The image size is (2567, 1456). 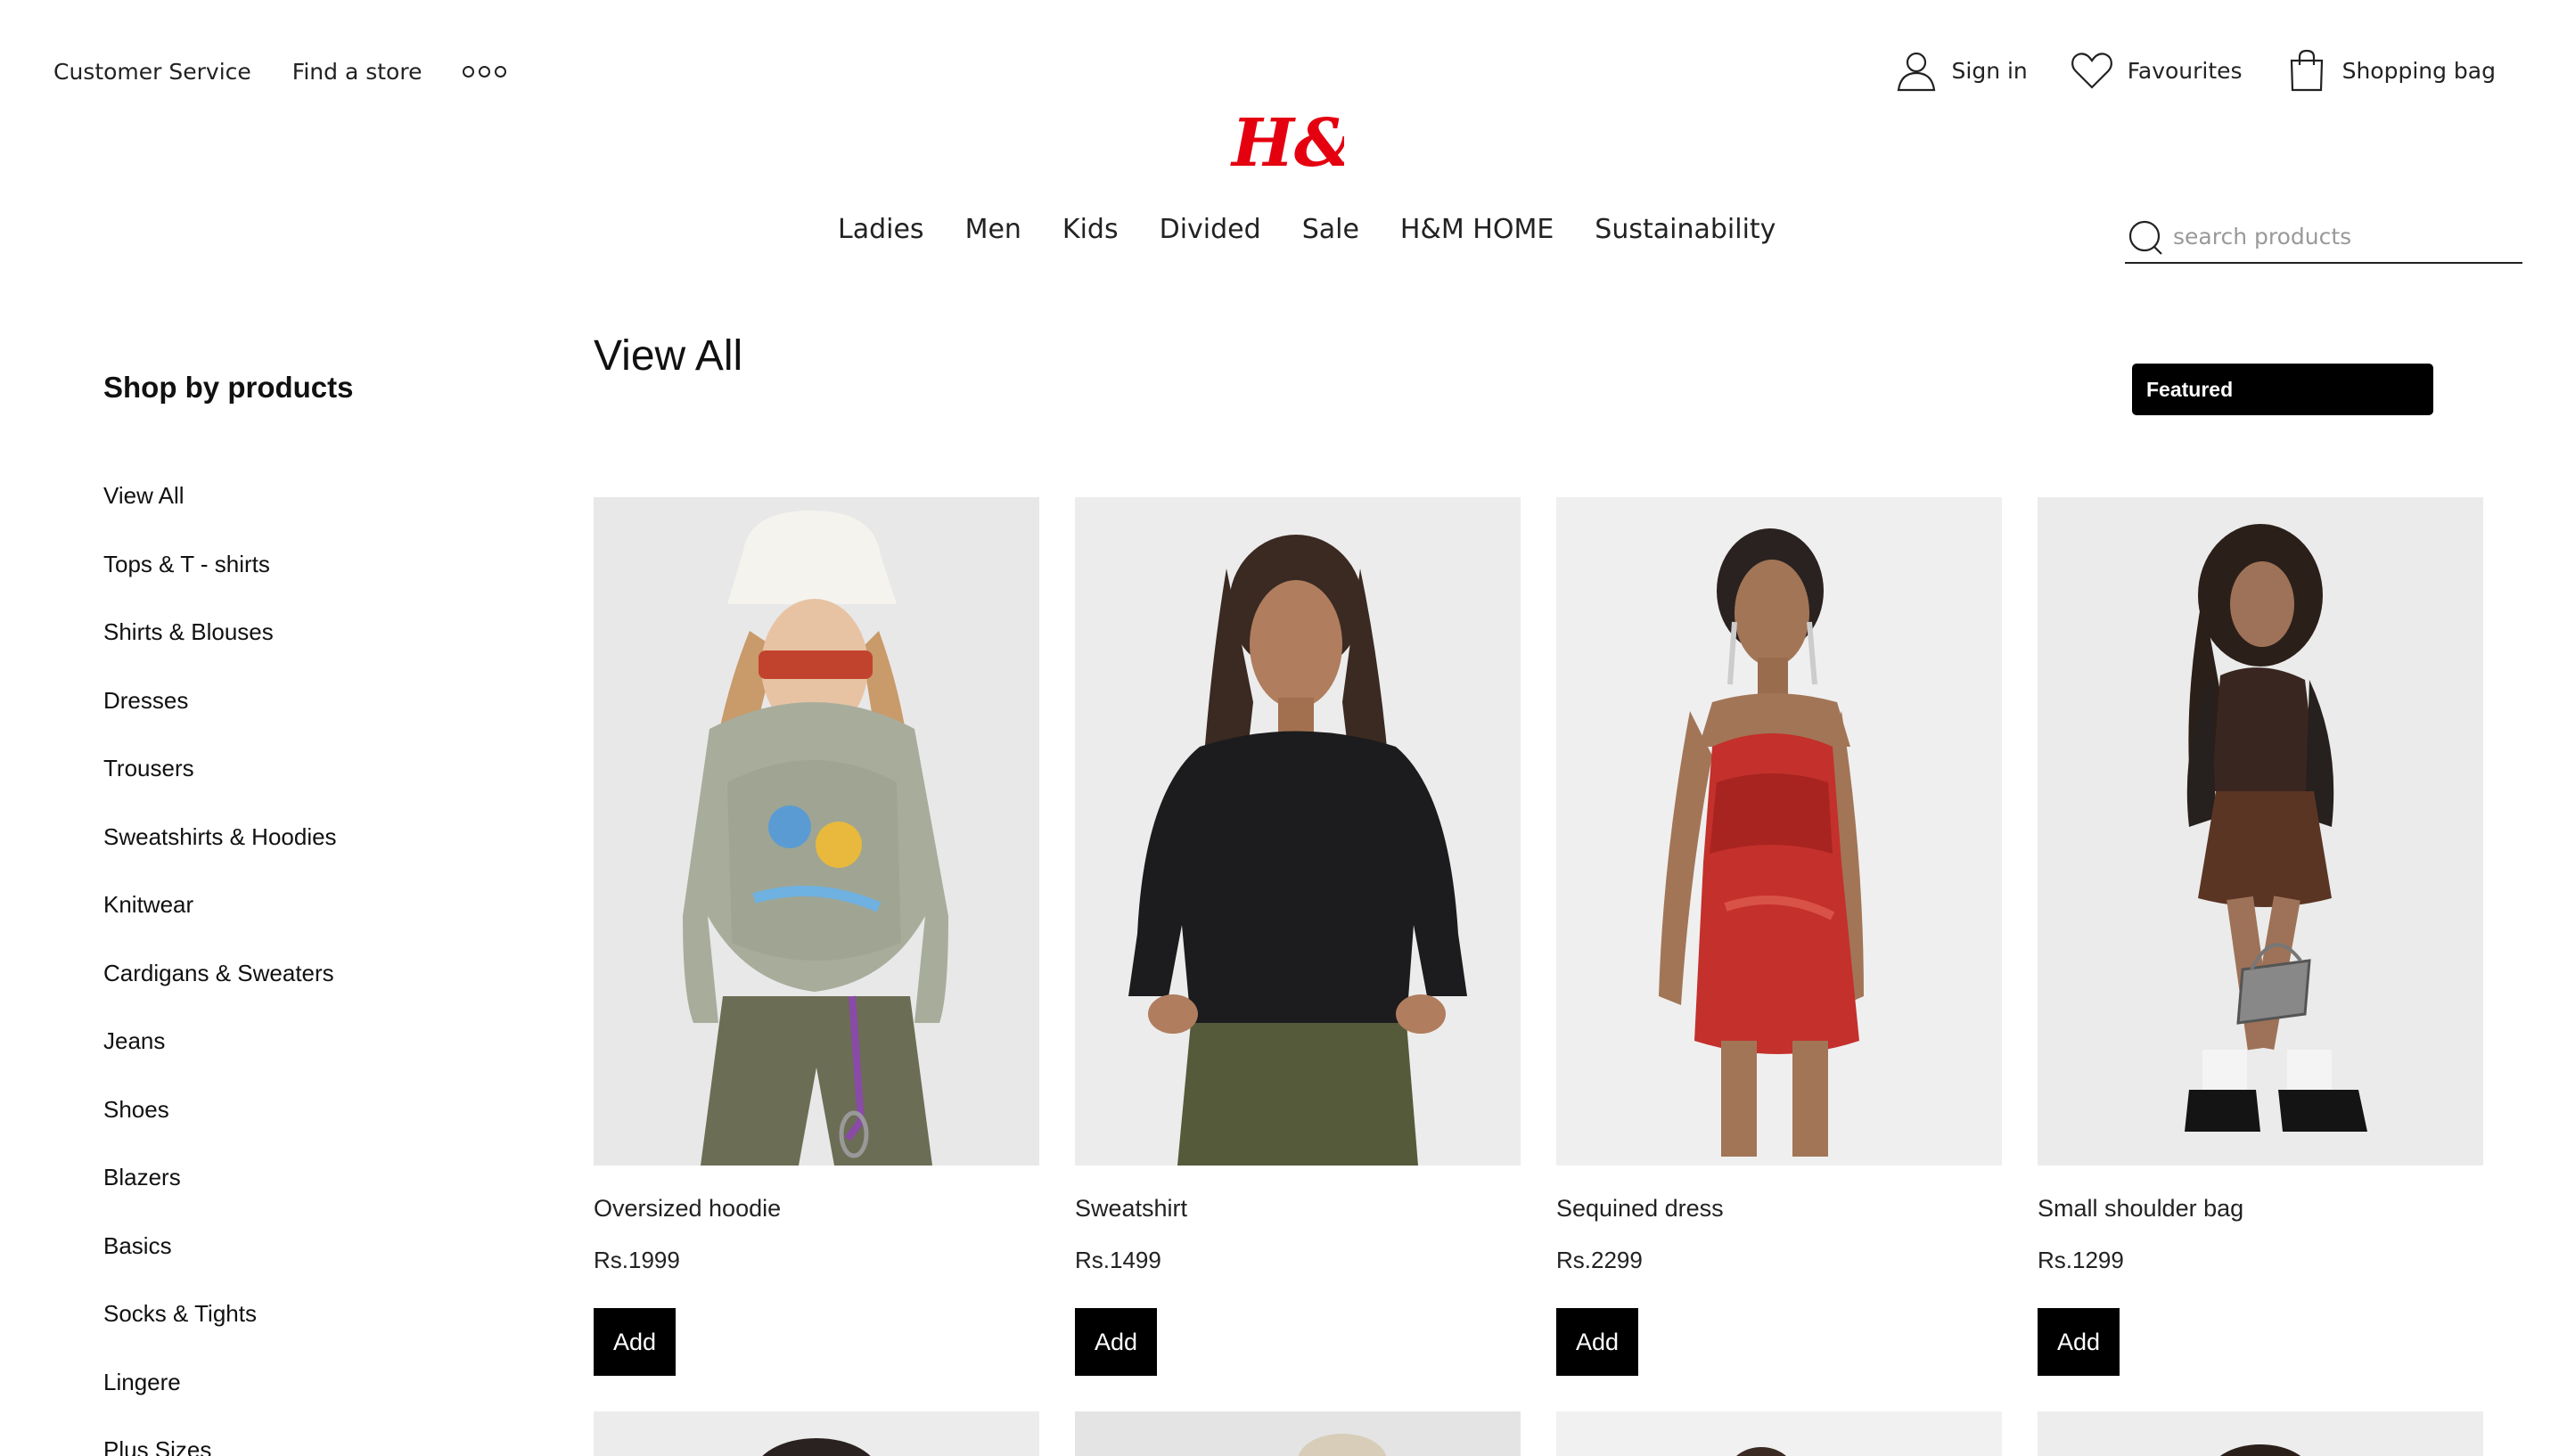 What do you see at coordinates (1685, 230) in the screenshot?
I see `nav-sustainability: Sustainability` at bounding box center [1685, 230].